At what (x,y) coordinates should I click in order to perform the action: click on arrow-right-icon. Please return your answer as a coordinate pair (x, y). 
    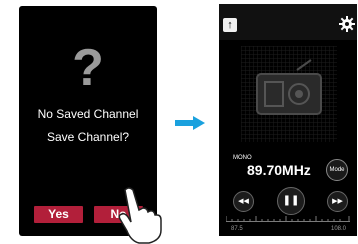
    Looking at the image, I should click on (190, 123).